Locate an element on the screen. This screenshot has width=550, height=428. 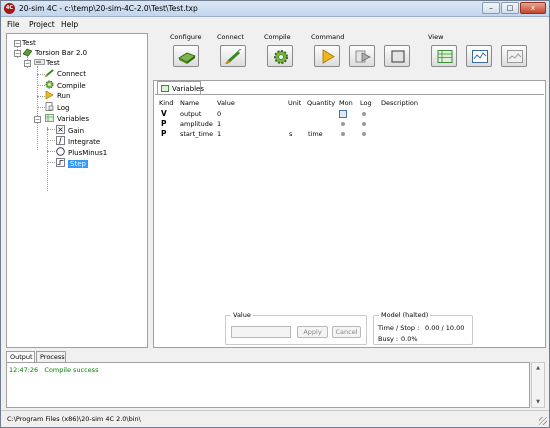
compile-toolbar-button is located at coordinates (280, 56).